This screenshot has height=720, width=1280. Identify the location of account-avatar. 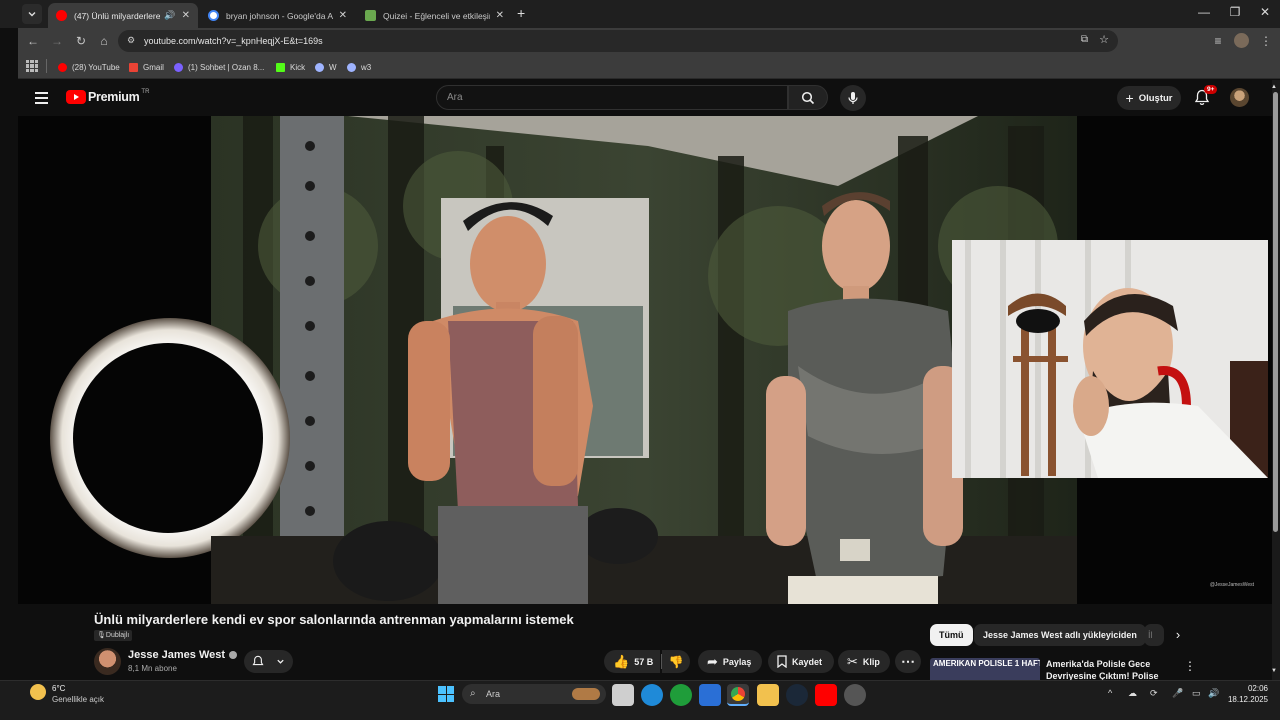
(1239, 97).